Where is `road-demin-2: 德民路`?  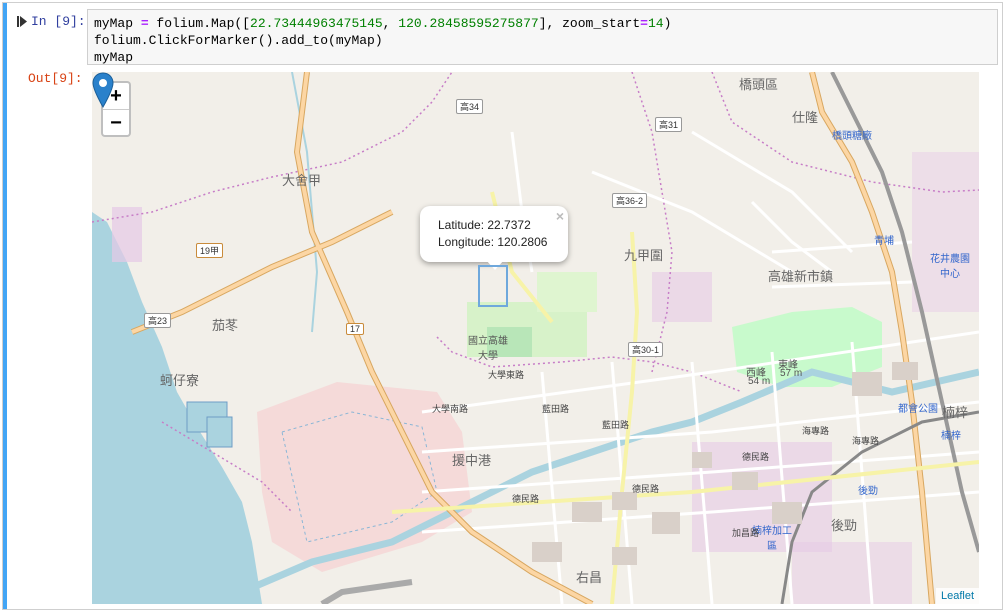
road-demin-2: 德民路 is located at coordinates (646, 489).